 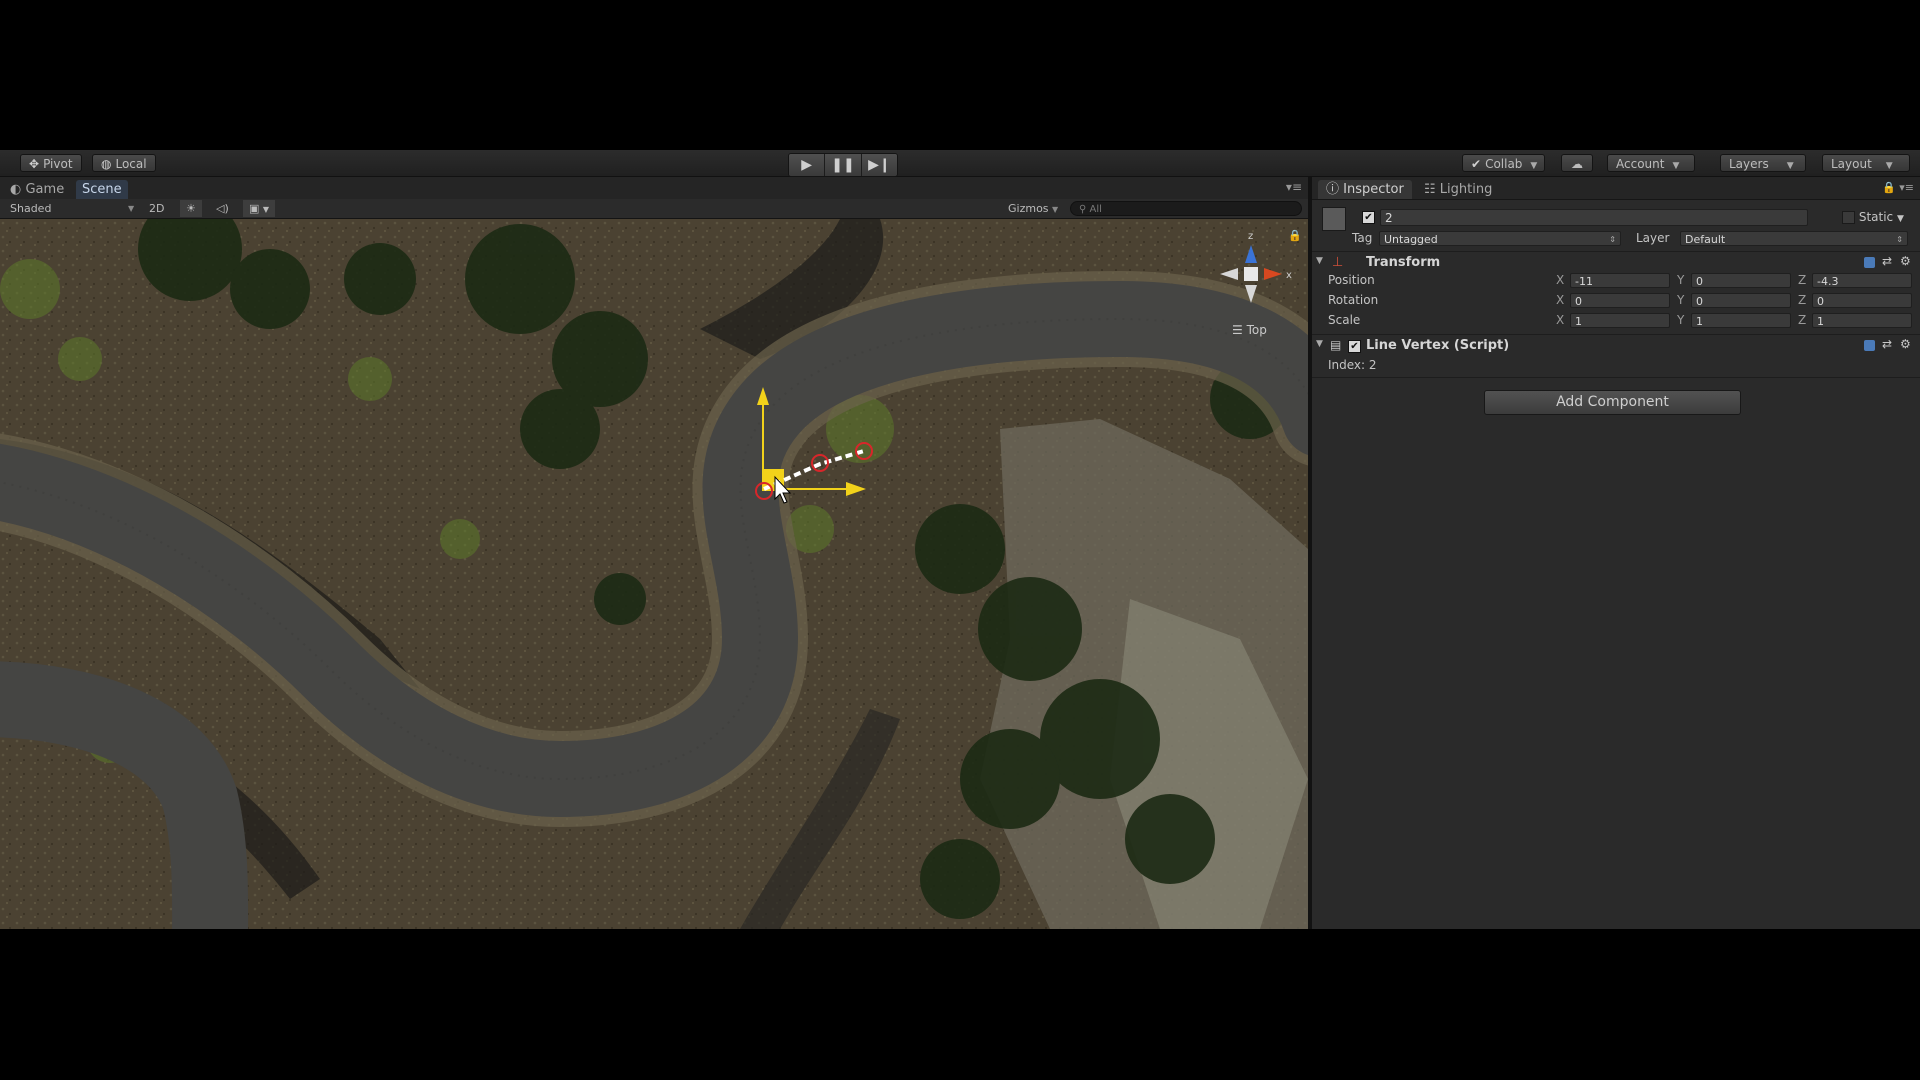 I want to click on account-dropdown: Account ▼, so click(x=1651, y=163).